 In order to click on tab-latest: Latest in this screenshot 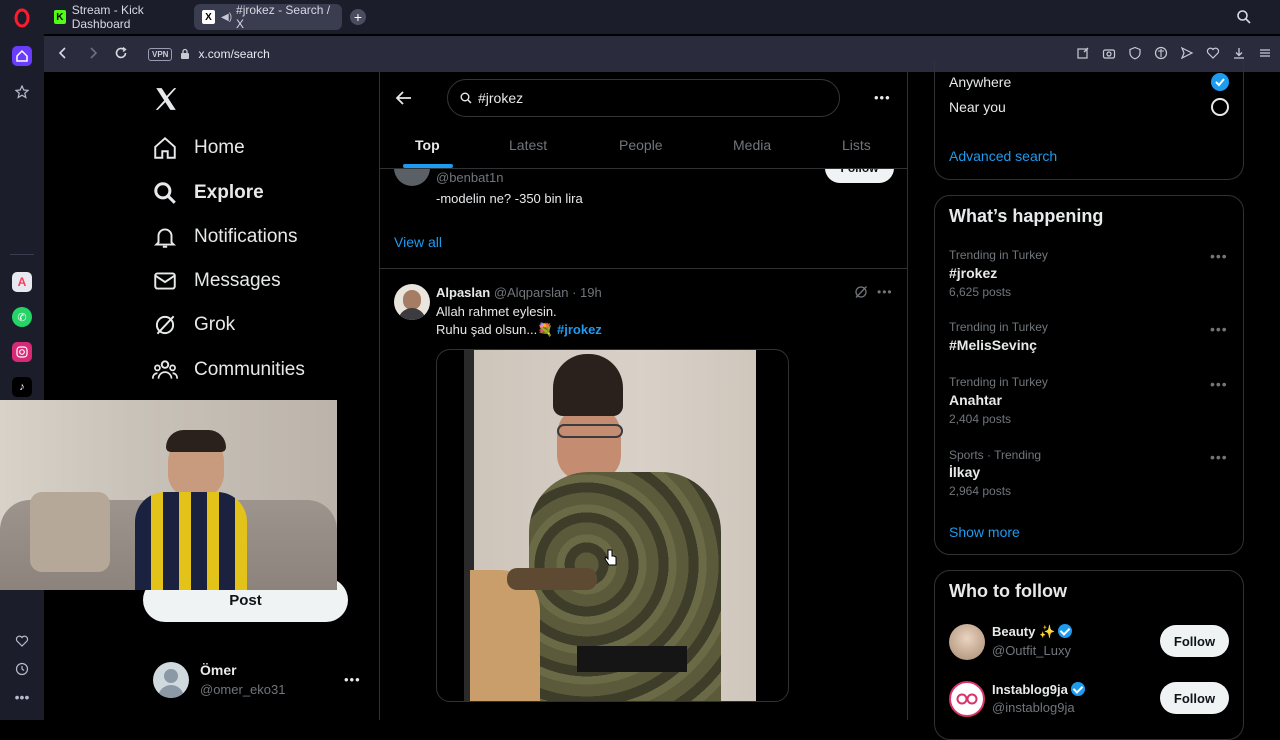, I will do `click(528, 145)`.